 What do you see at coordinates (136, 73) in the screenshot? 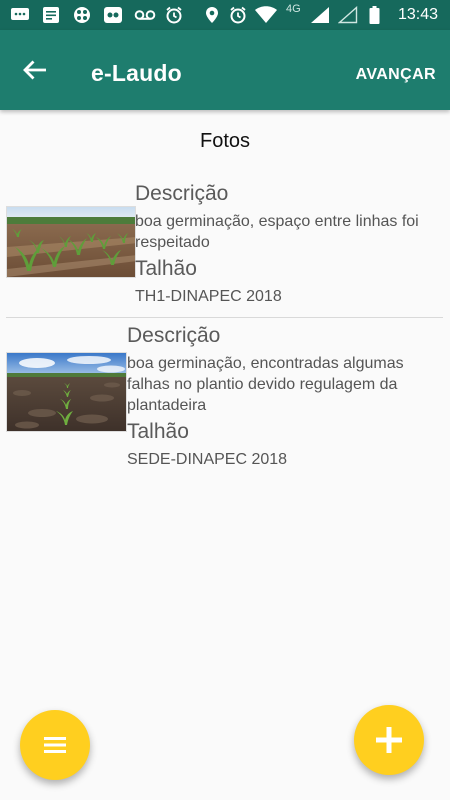
I see `app-title: e-Laudo` at bounding box center [136, 73].